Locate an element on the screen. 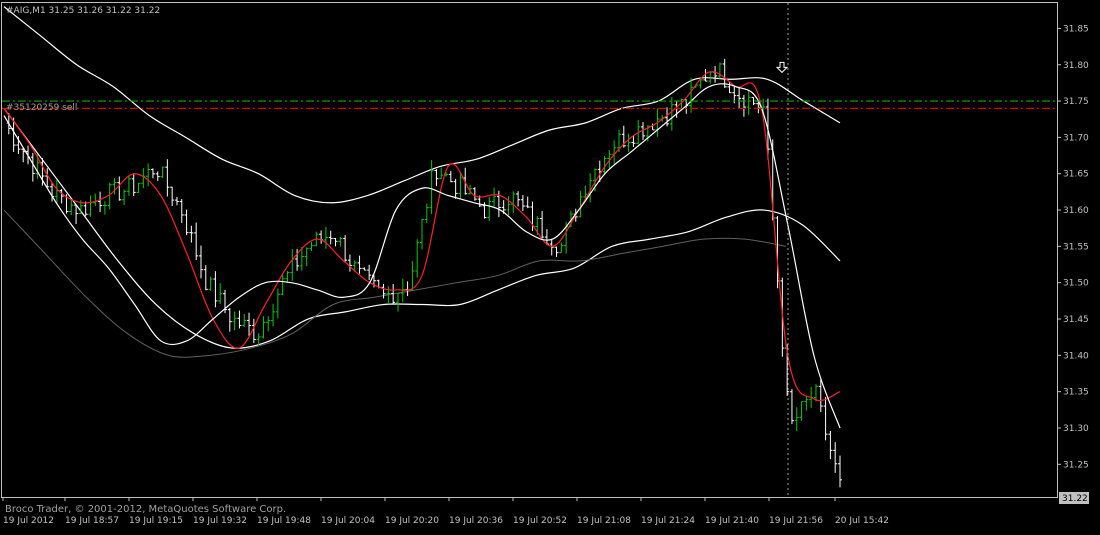 This screenshot has width=1100, height=535. y-tick-label: 31.35 is located at coordinates (1076, 393).